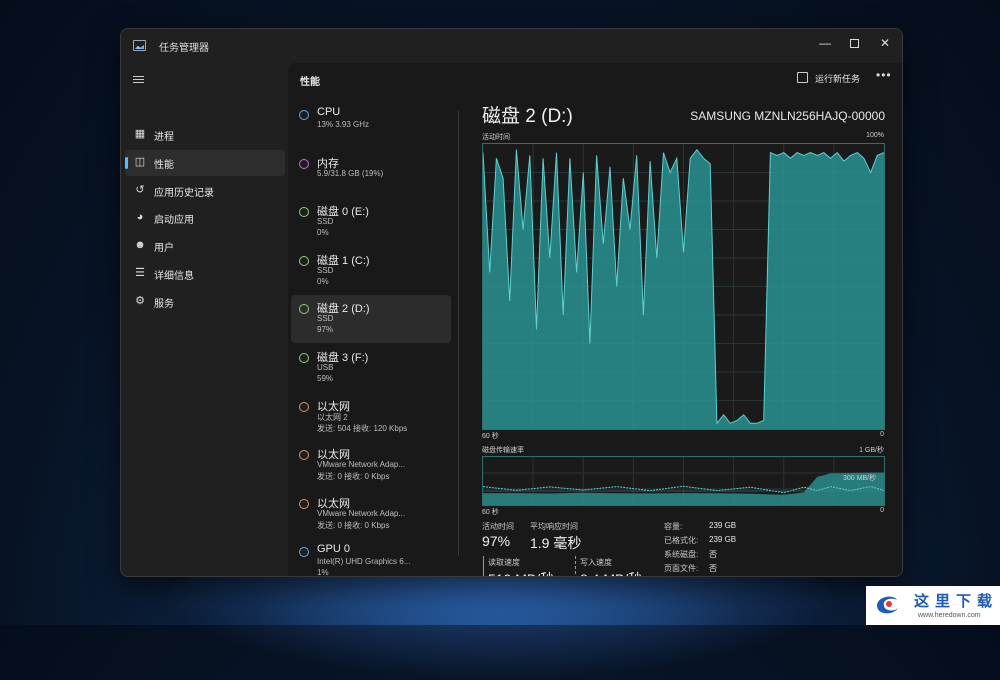 The height and width of the screenshot is (680, 1000). Describe the element at coordinates (205, 135) in the screenshot. I see `sidebar-item-0: ▦ 进程` at that location.